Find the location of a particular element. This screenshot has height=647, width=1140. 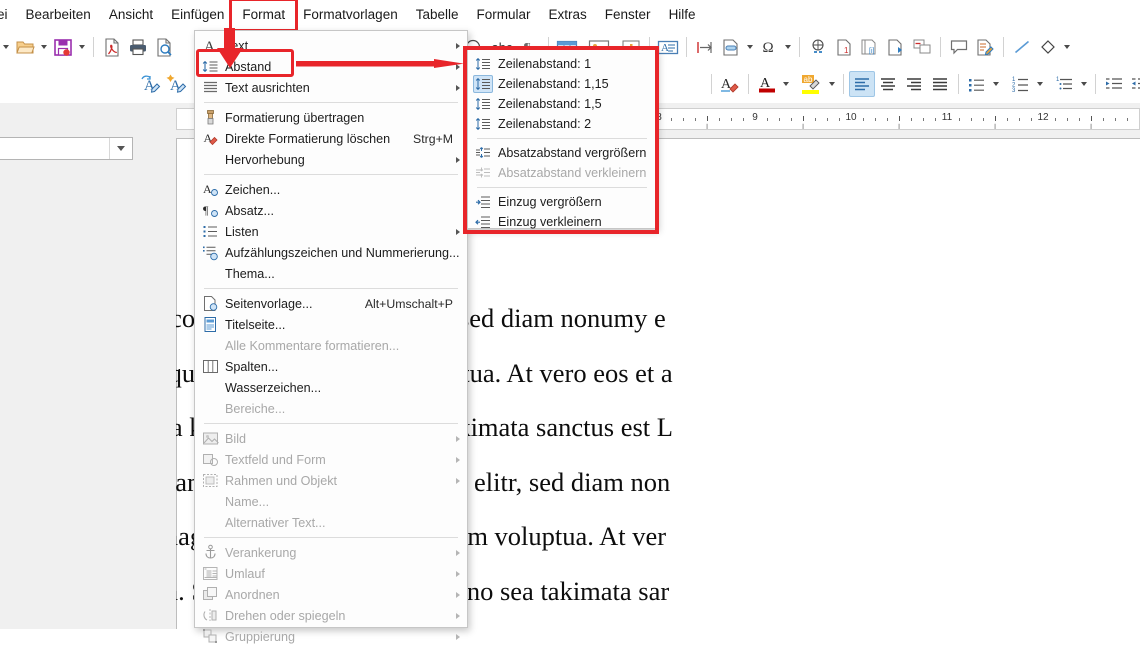

open-caret-icon is located at coordinates (44, 47).